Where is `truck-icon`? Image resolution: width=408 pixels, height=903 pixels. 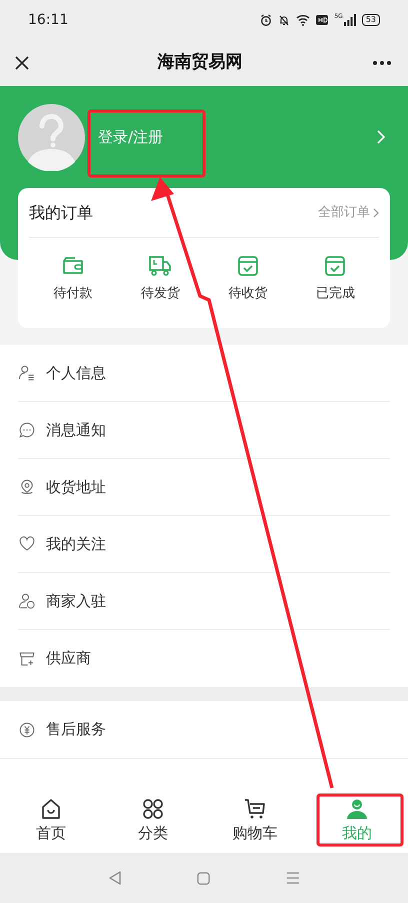
truck-icon is located at coordinates (160, 266).